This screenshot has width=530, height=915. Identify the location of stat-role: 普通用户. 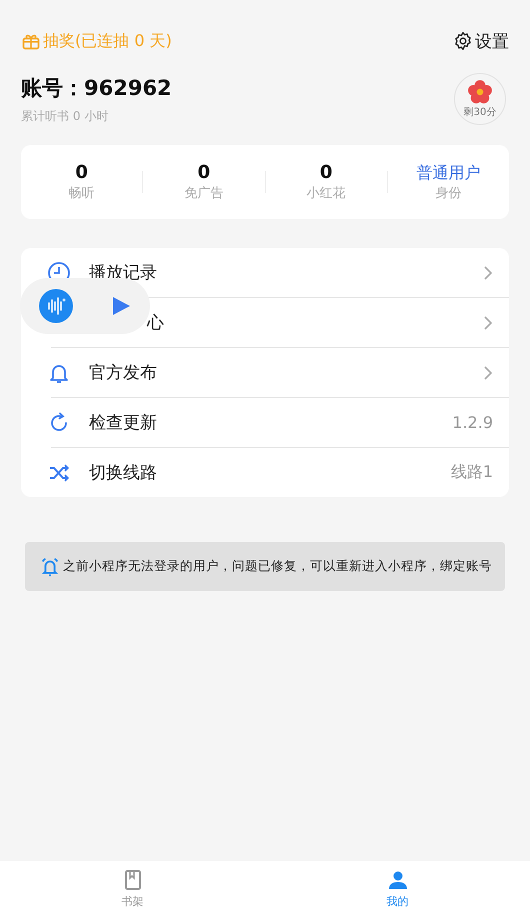
(448, 173).